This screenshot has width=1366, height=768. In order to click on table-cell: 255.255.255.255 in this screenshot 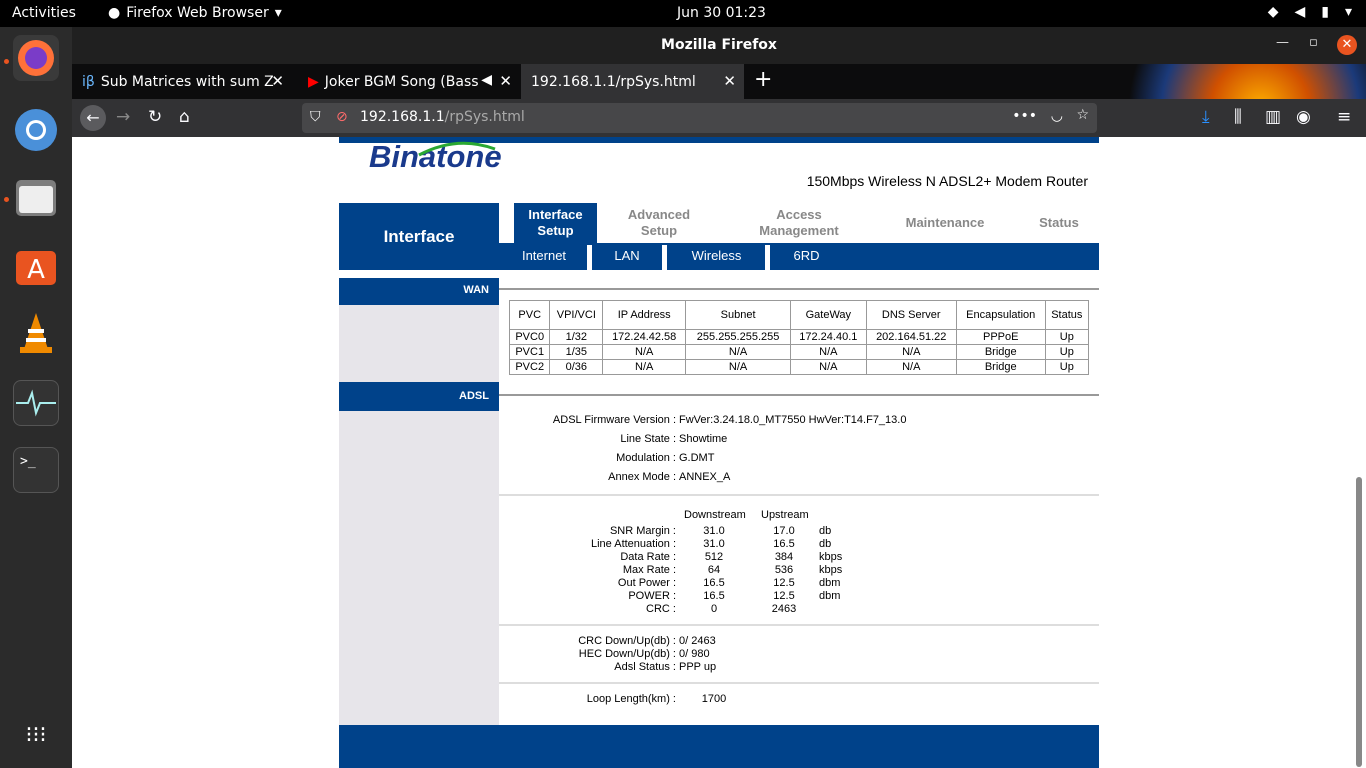, I will do `click(738, 337)`.